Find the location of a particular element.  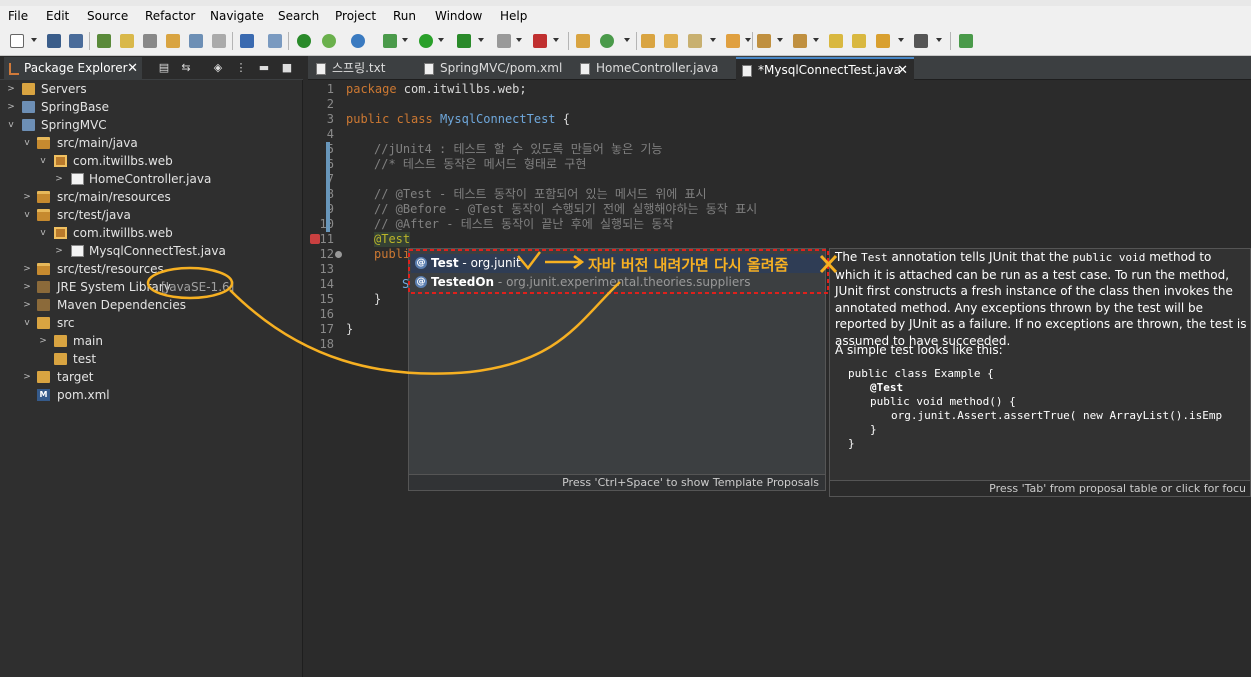

open-file-icon is located at coordinates (671, 41).